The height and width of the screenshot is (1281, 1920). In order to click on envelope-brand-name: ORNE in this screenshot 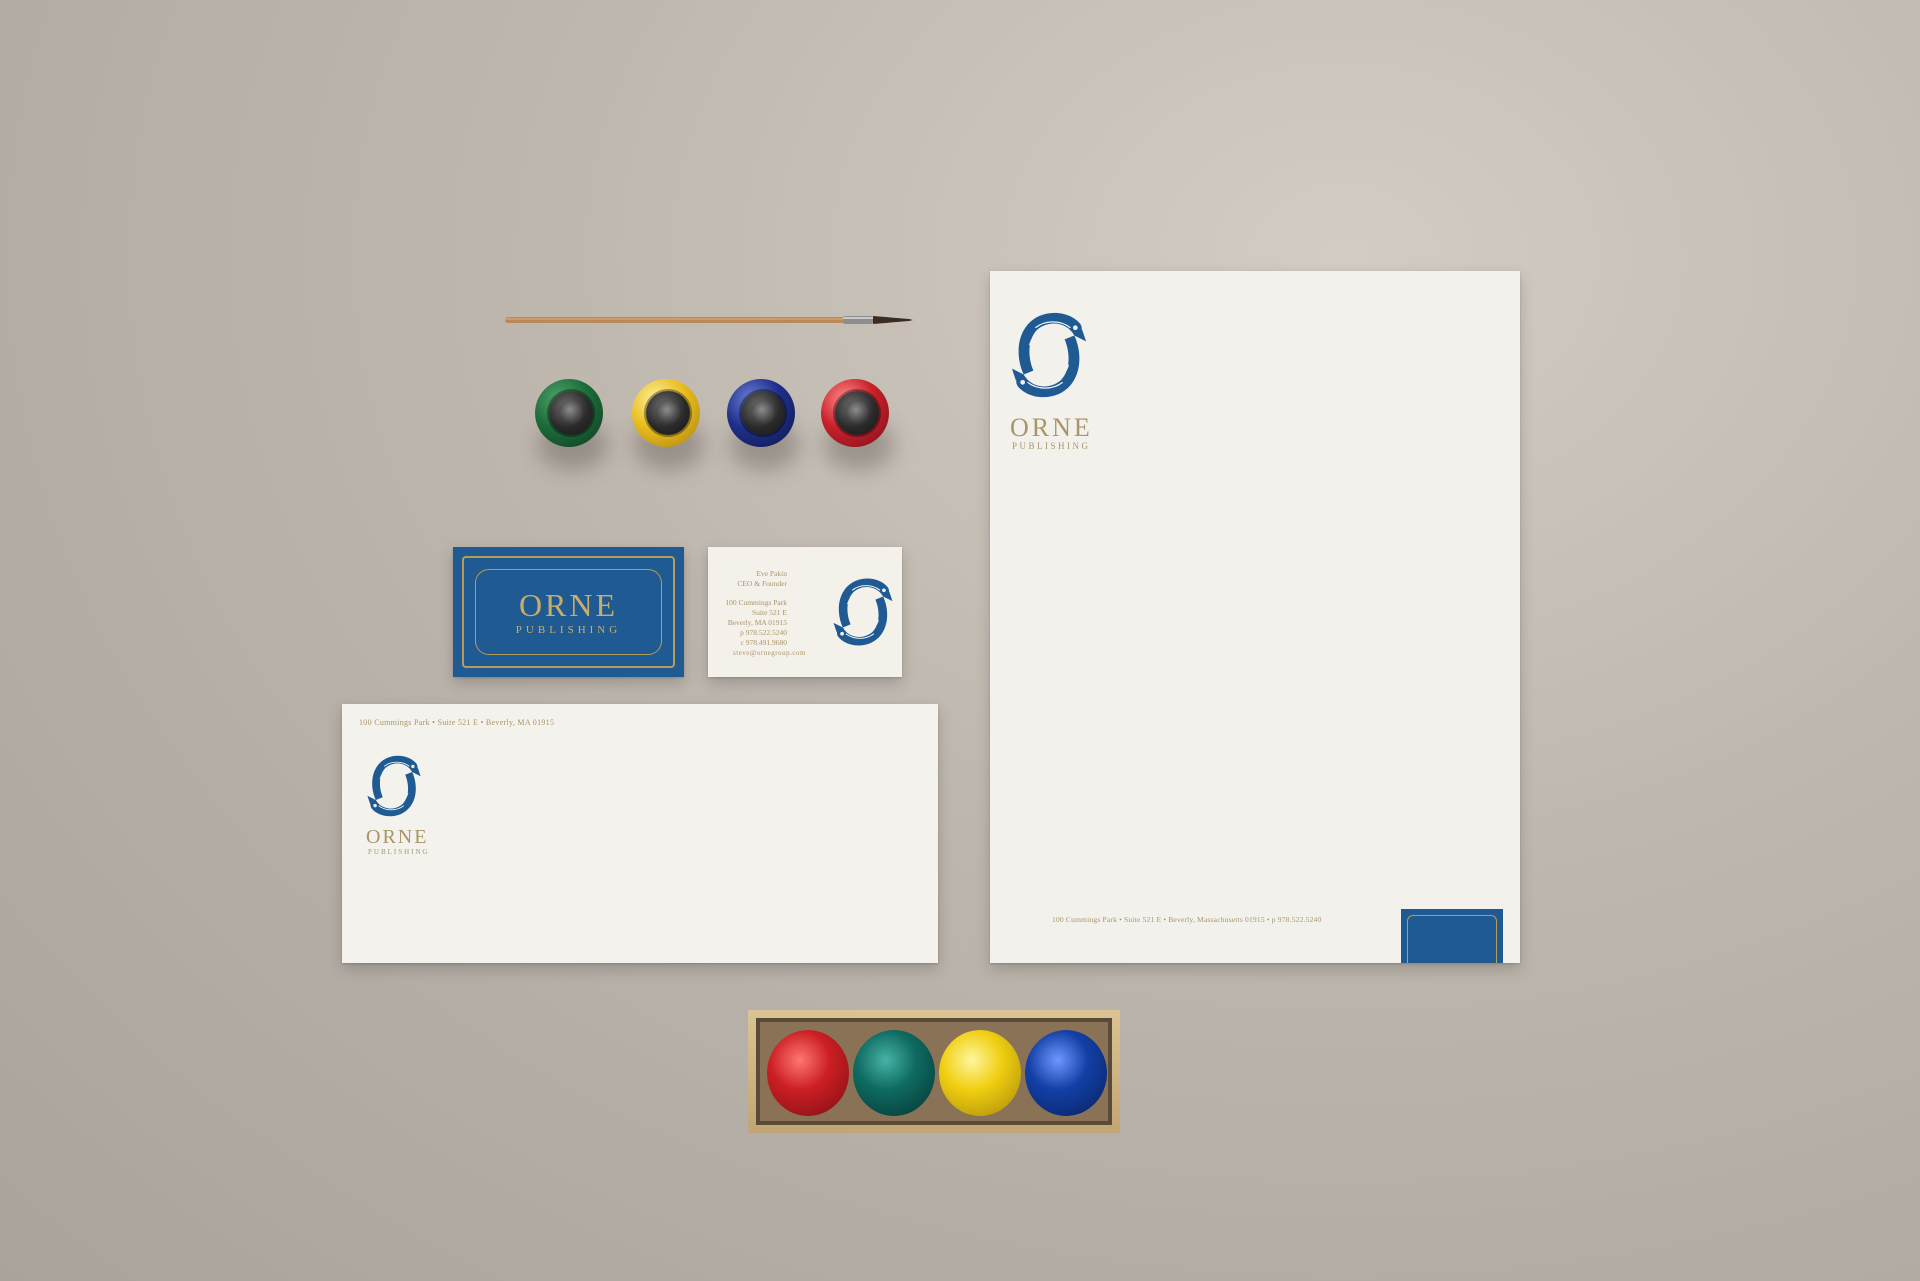, I will do `click(397, 837)`.